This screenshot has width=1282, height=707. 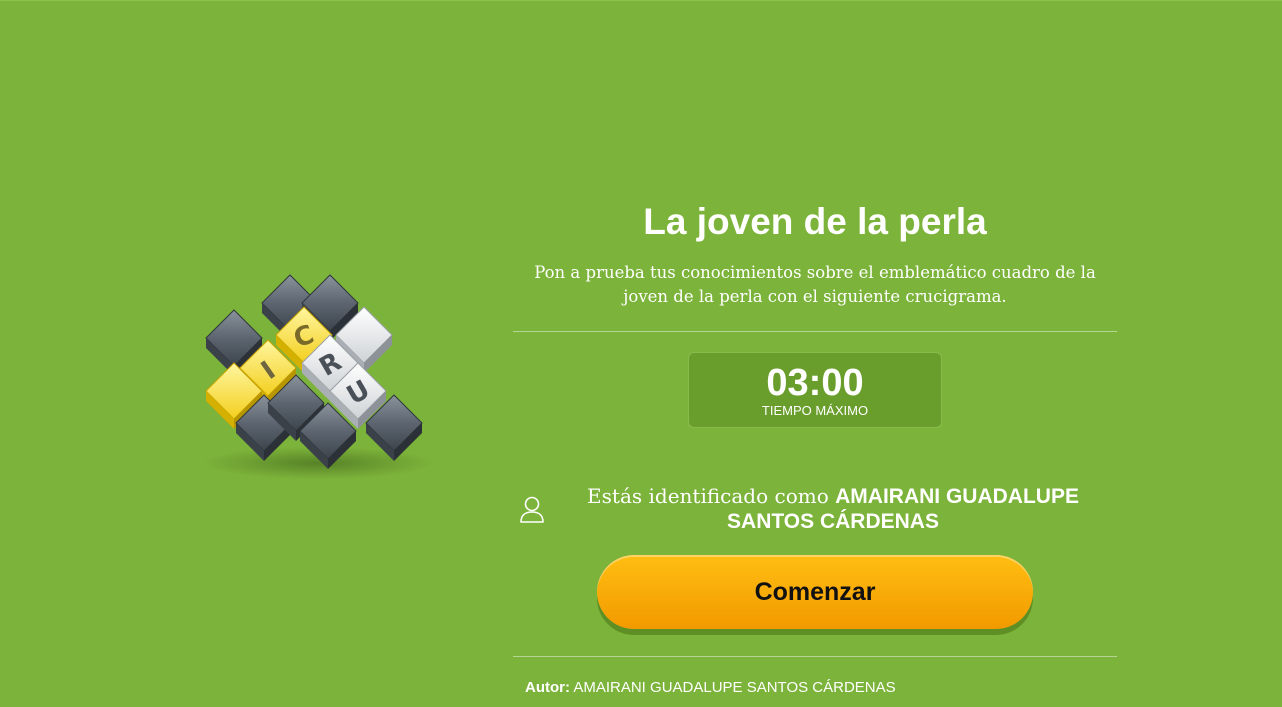 I want to click on author-name: AMAIRANI GUADALUPE SANTOS CÁRDENAS, so click(x=734, y=687).